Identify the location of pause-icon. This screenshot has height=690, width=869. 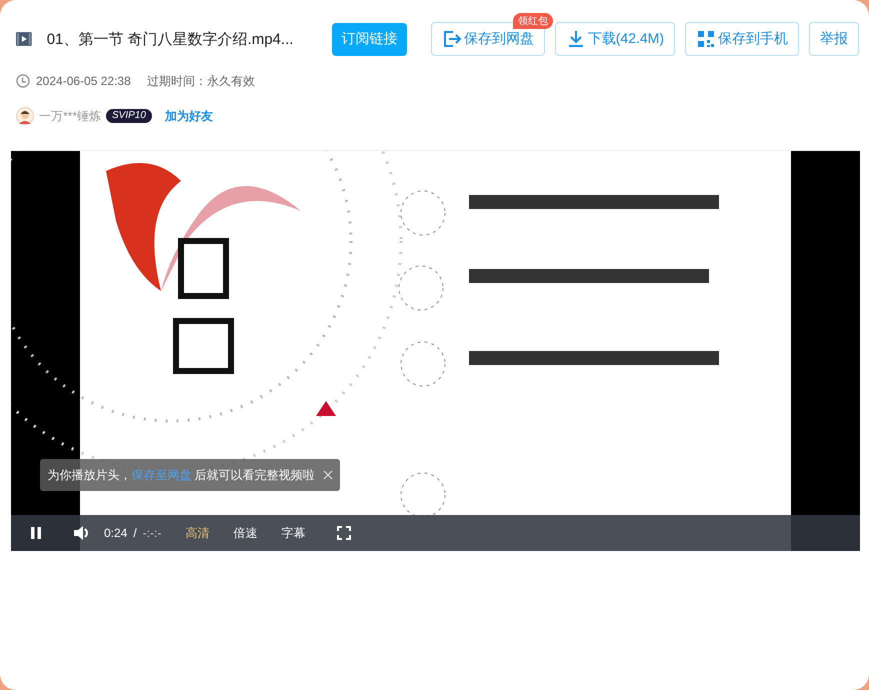
(36, 533).